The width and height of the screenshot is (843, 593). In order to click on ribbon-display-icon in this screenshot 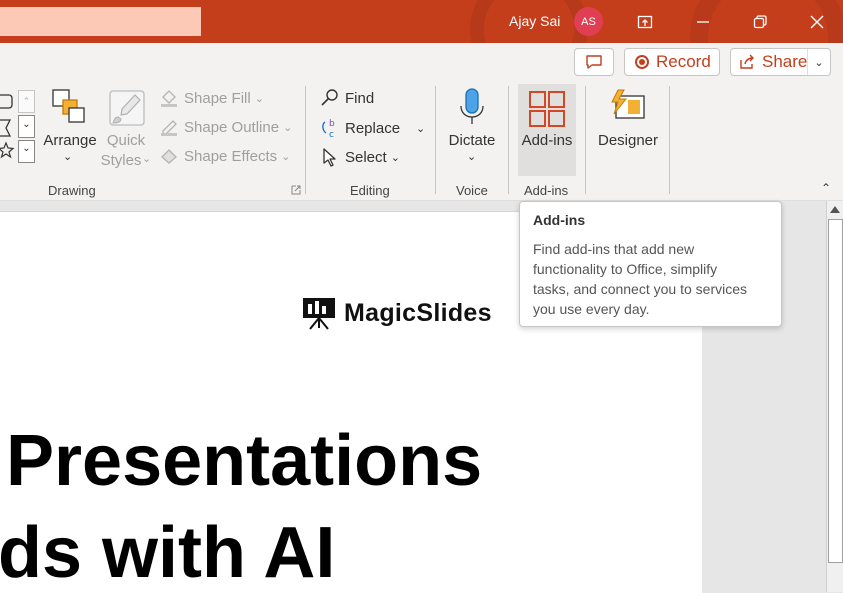, I will do `click(645, 22)`.